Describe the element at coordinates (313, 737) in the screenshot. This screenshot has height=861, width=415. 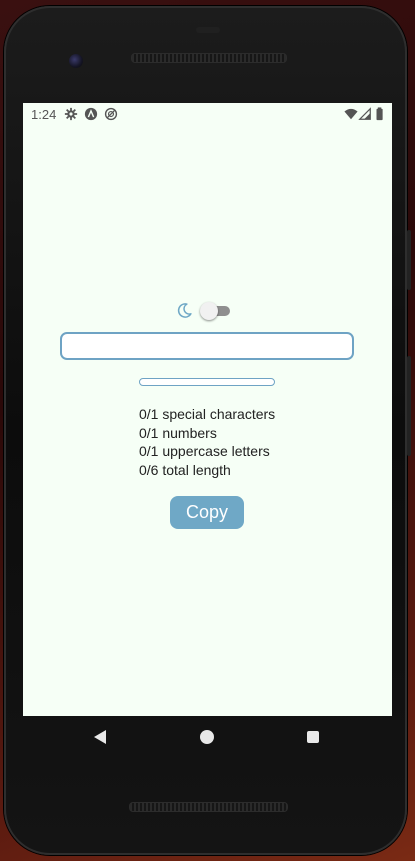
I see `recents-icon` at that location.